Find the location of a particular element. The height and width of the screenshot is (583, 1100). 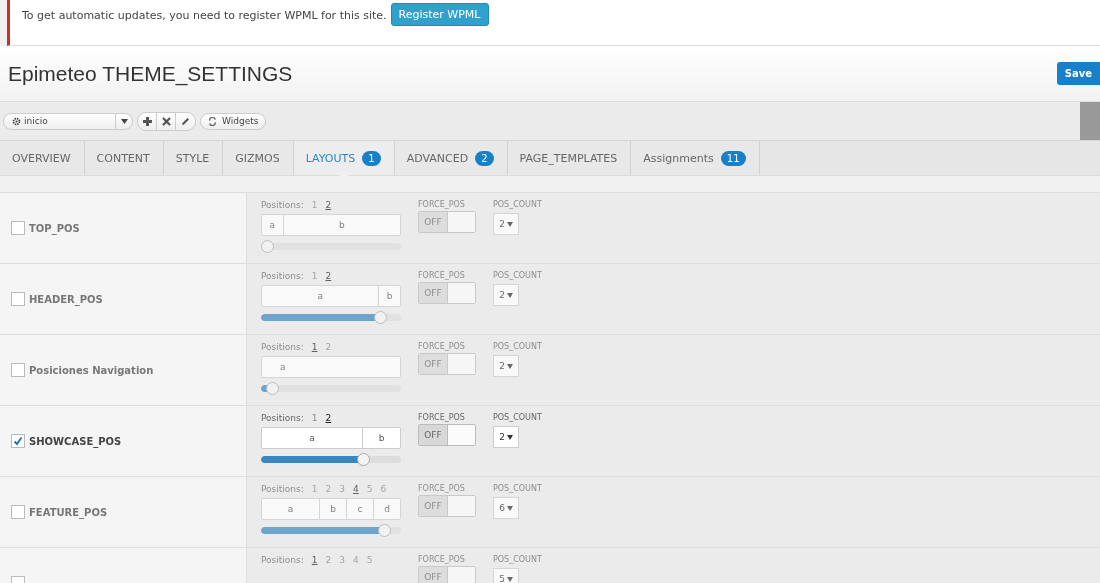

count-dropdown: 6 is located at coordinates (506, 508).